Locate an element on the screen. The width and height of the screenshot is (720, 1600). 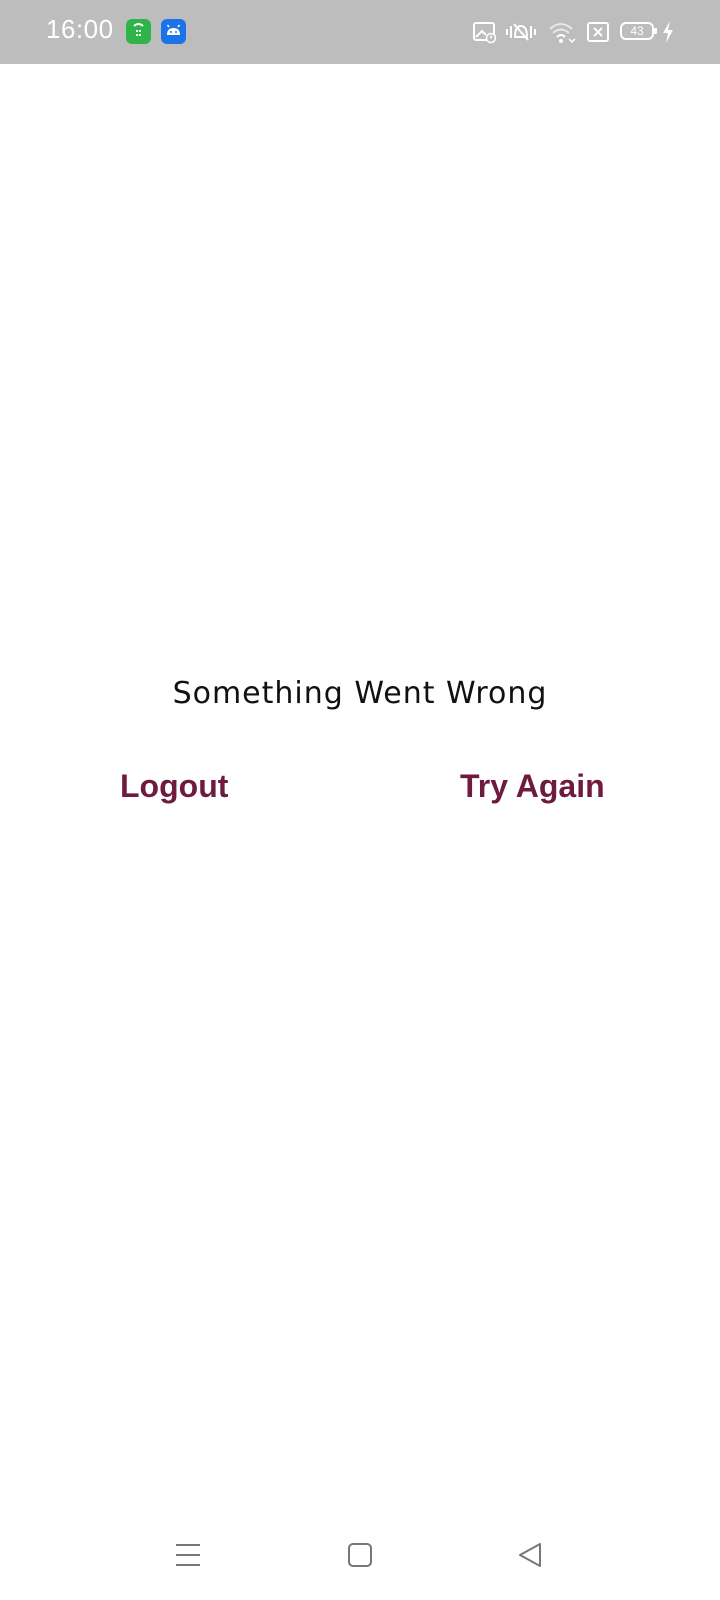
logout-button: Logout is located at coordinates (174, 786).